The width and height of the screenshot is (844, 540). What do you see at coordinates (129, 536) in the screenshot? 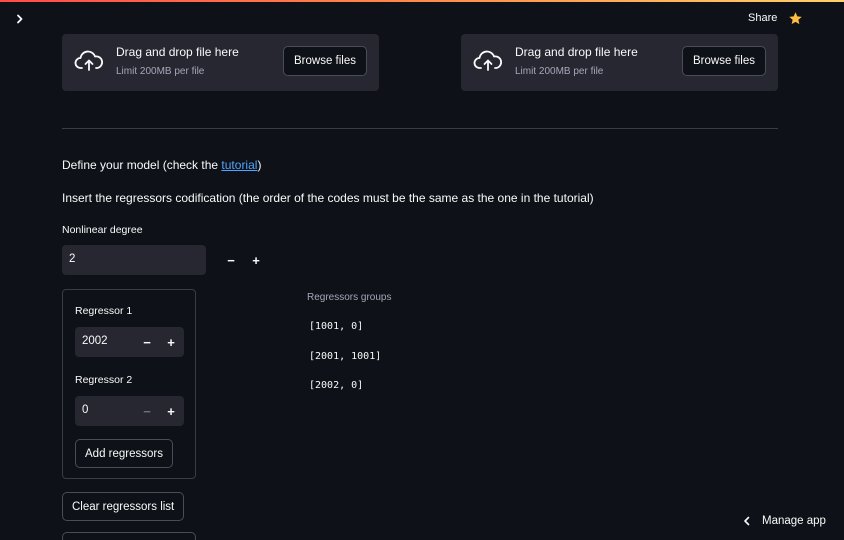
I see `partial-button` at bounding box center [129, 536].